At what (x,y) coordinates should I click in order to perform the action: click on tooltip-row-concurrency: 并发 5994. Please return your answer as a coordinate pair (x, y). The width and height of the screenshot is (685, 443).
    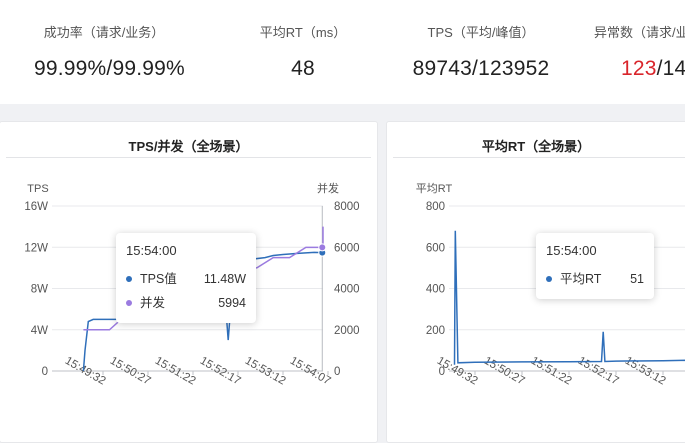
    Looking at the image, I should click on (186, 303).